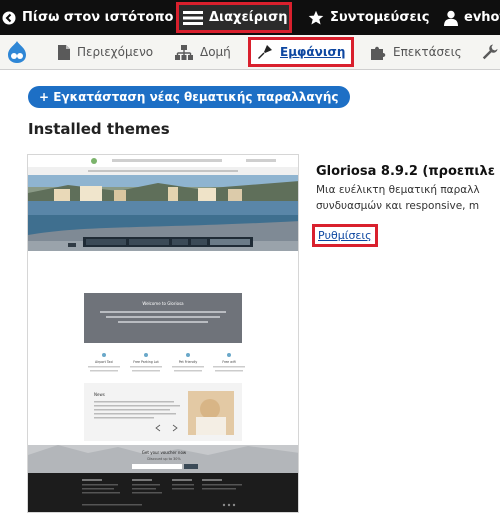  Describe the element at coordinates (405, 171) in the screenshot. I see `theme-title: Gloriosa 8.9.2 (προεπιλε` at that location.